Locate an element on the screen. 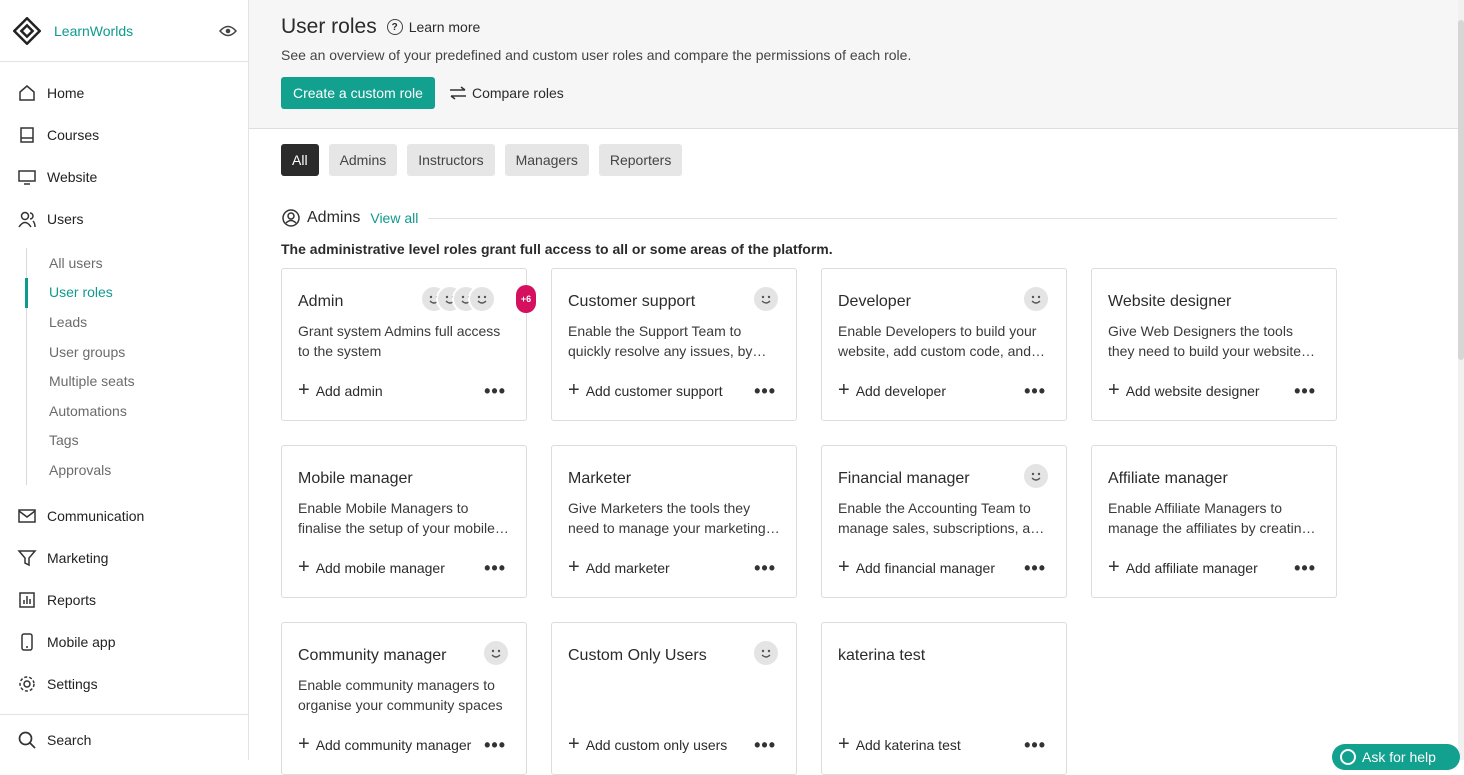 The height and width of the screenshot is (775, 1464). role-card-footer: + Add admin ••• is located at coordinates (404, 390).